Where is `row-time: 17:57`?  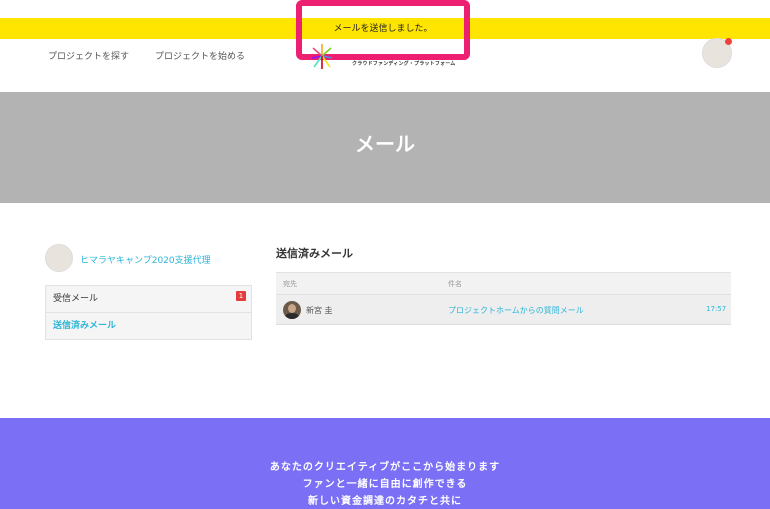
row-time: 17:57 is located at coordinates (716, 309).